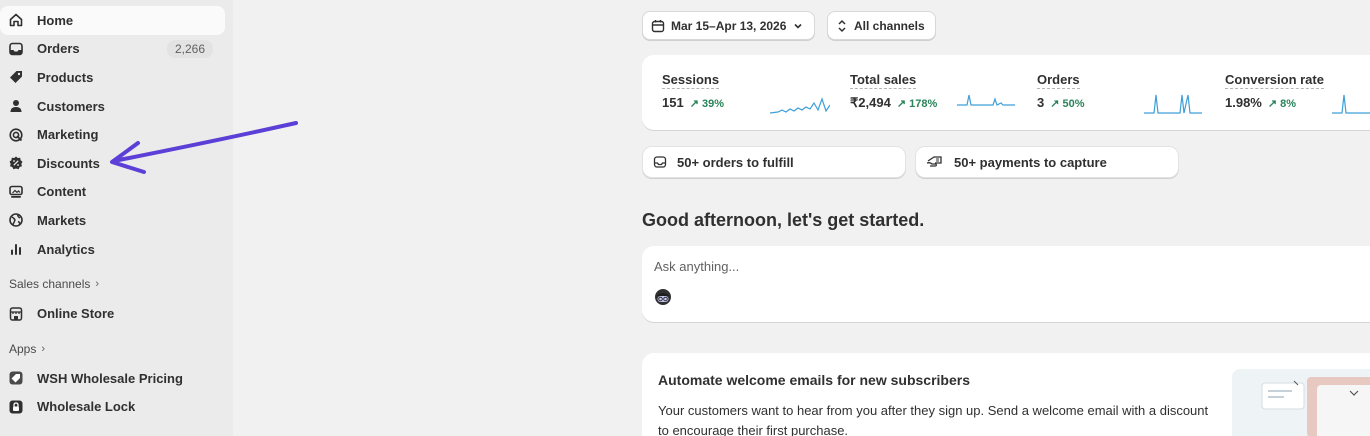 The height and width of the screenshot is (436, 1370). I want to click on store-icon, so click(16, 314).